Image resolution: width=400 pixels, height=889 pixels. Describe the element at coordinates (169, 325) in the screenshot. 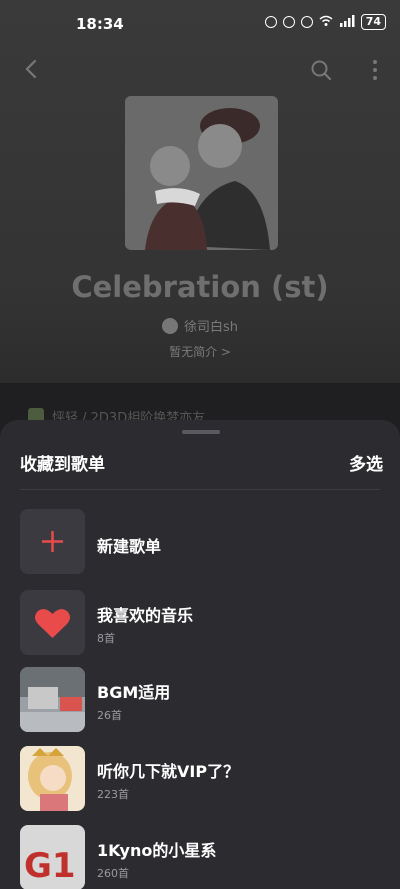

I see `creator-avatar` at that location.